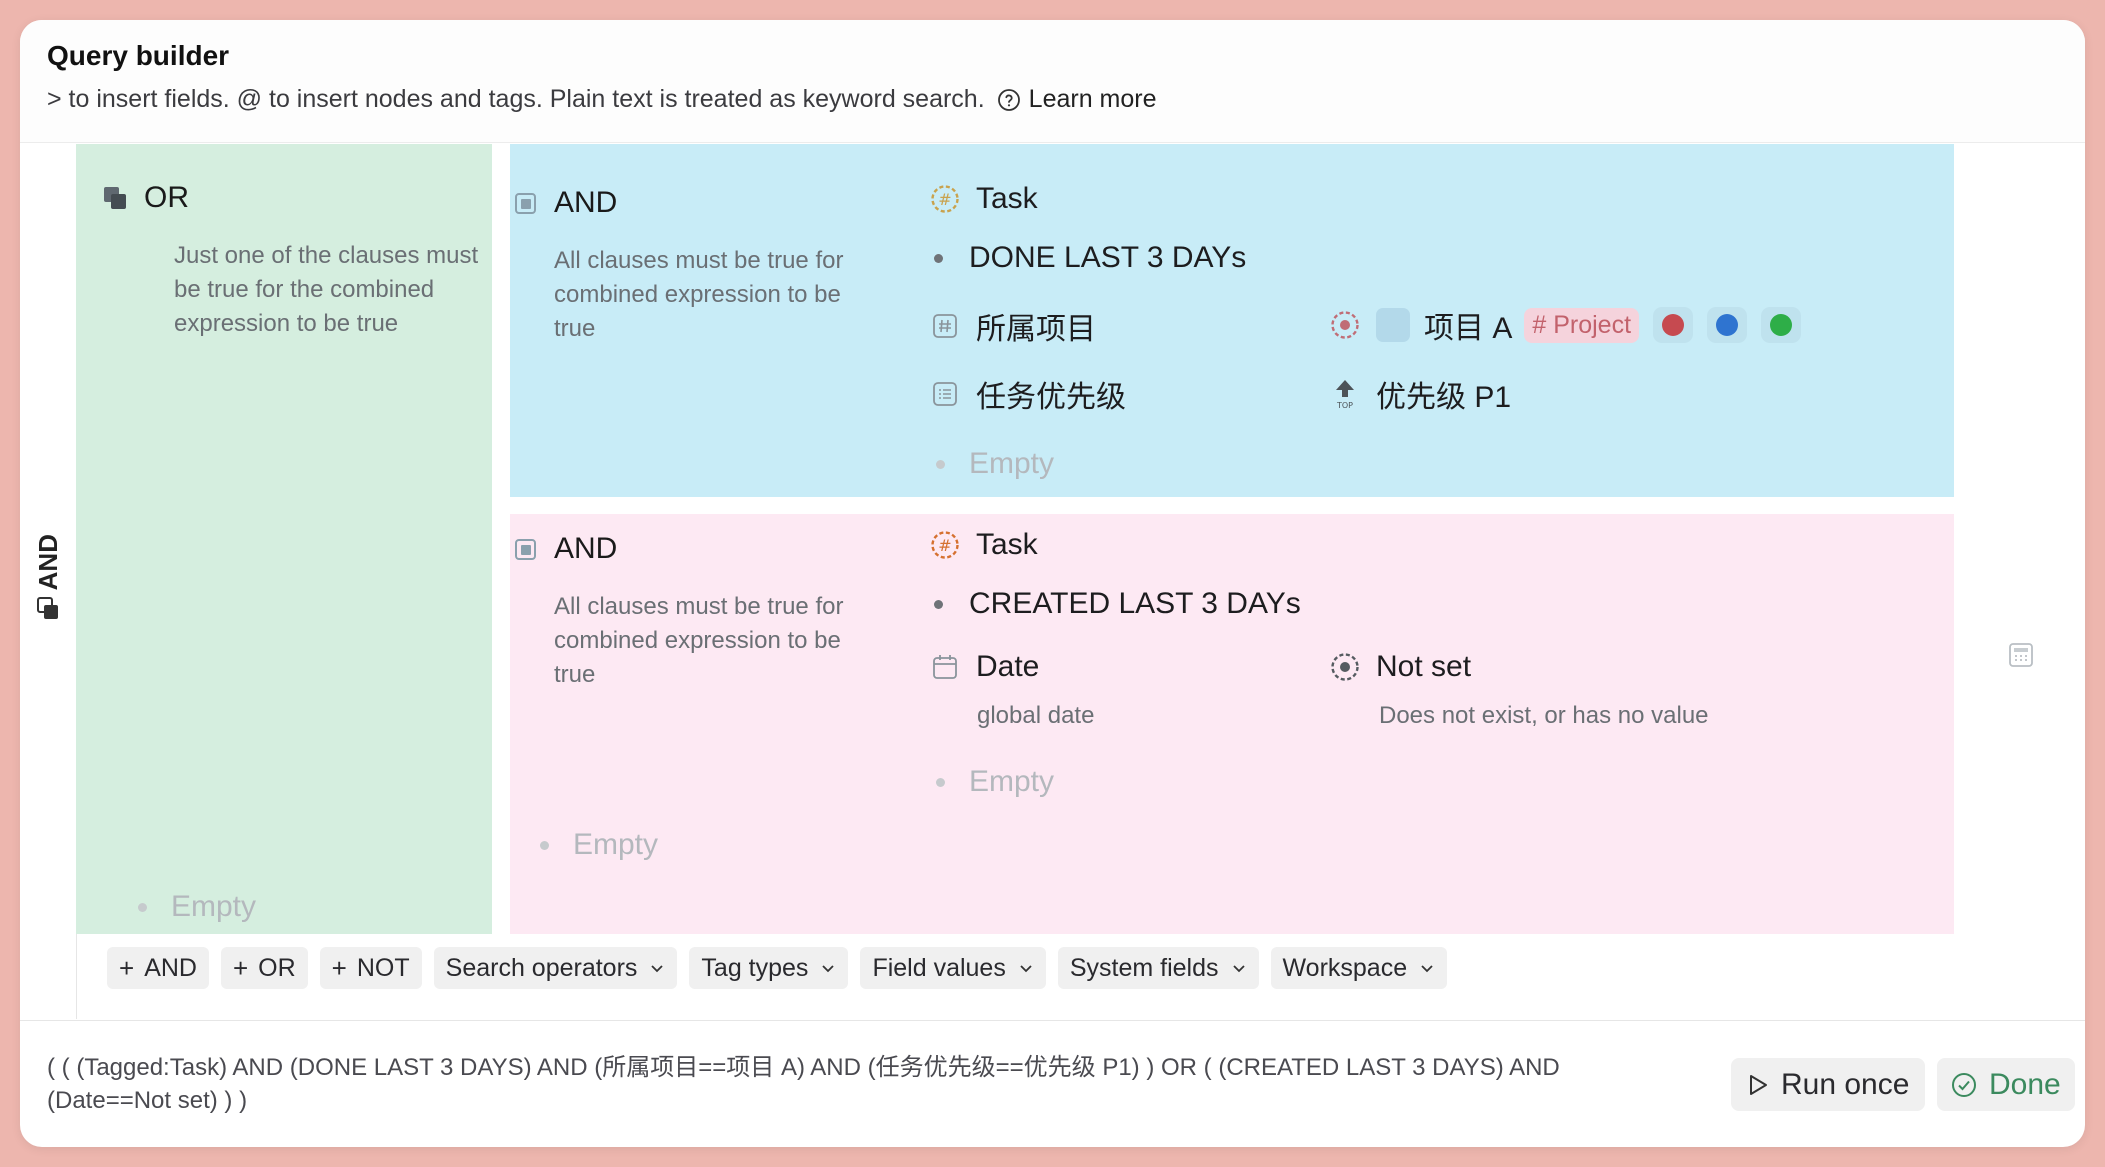 This screenshot has height=1167, width=2105. I want to click on blue-dot-chip, so click(1727, 325).